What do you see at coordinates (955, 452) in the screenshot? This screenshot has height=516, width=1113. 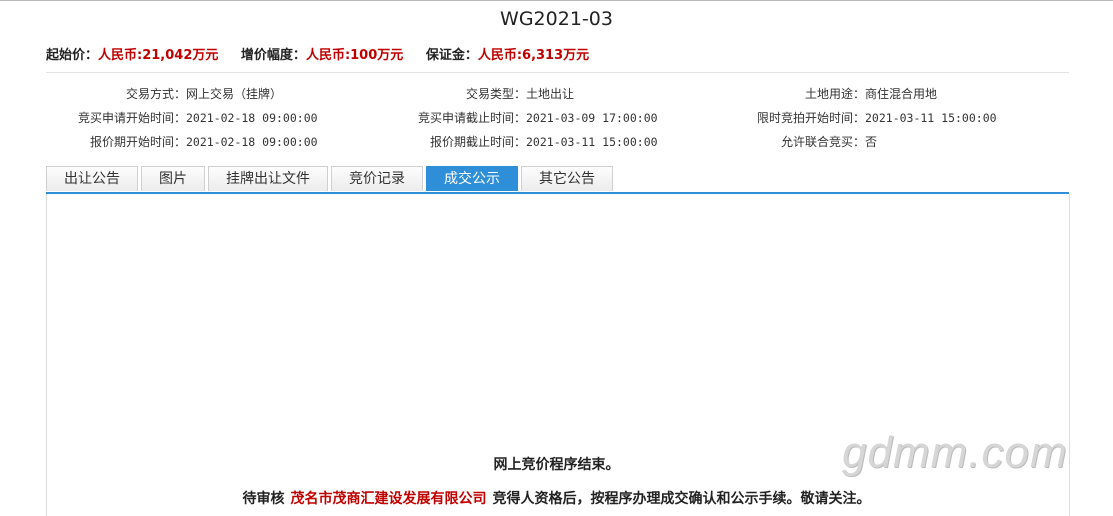 I see `site-watermark: gdmm.com` at bounding box center [955, 452].